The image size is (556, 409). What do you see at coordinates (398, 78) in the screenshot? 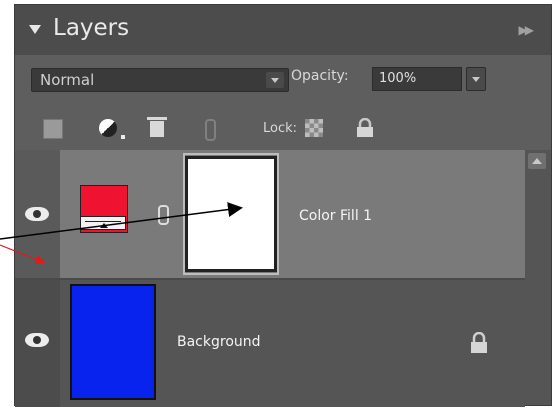
I see `opacity-value: 100%` at bounding box center [398, 78].